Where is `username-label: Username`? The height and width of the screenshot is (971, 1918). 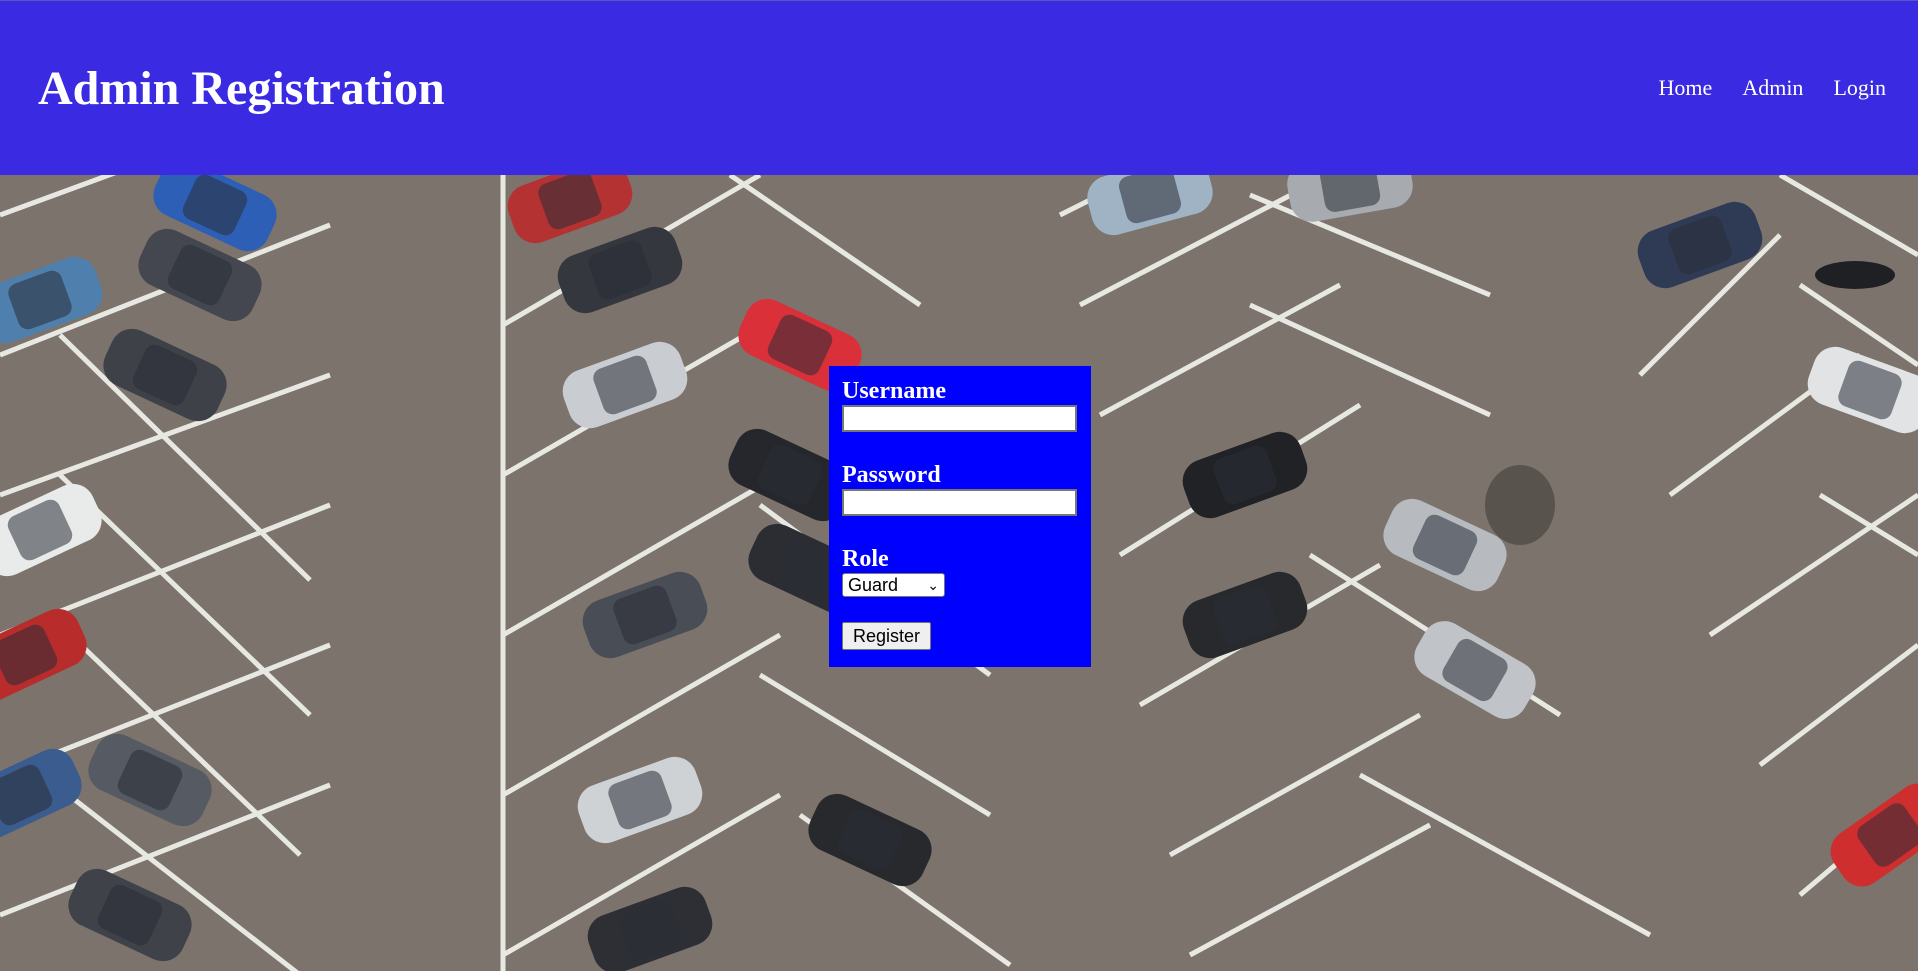
username-label: Username is located at coordinates (894, 391).